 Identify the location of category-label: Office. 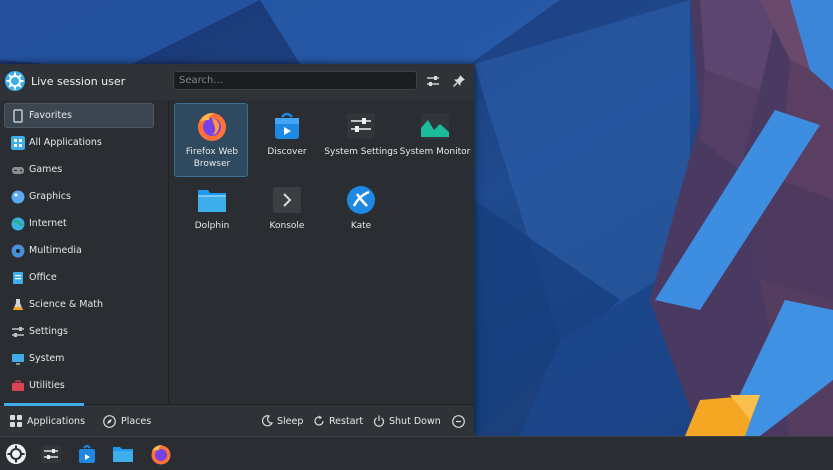
(43, 277).